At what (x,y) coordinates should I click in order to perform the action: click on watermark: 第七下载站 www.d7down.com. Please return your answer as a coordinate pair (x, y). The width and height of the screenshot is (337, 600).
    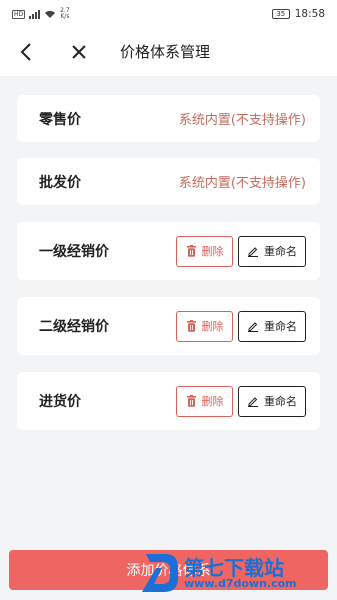
    Looking at the image, I should click on (238, 573).